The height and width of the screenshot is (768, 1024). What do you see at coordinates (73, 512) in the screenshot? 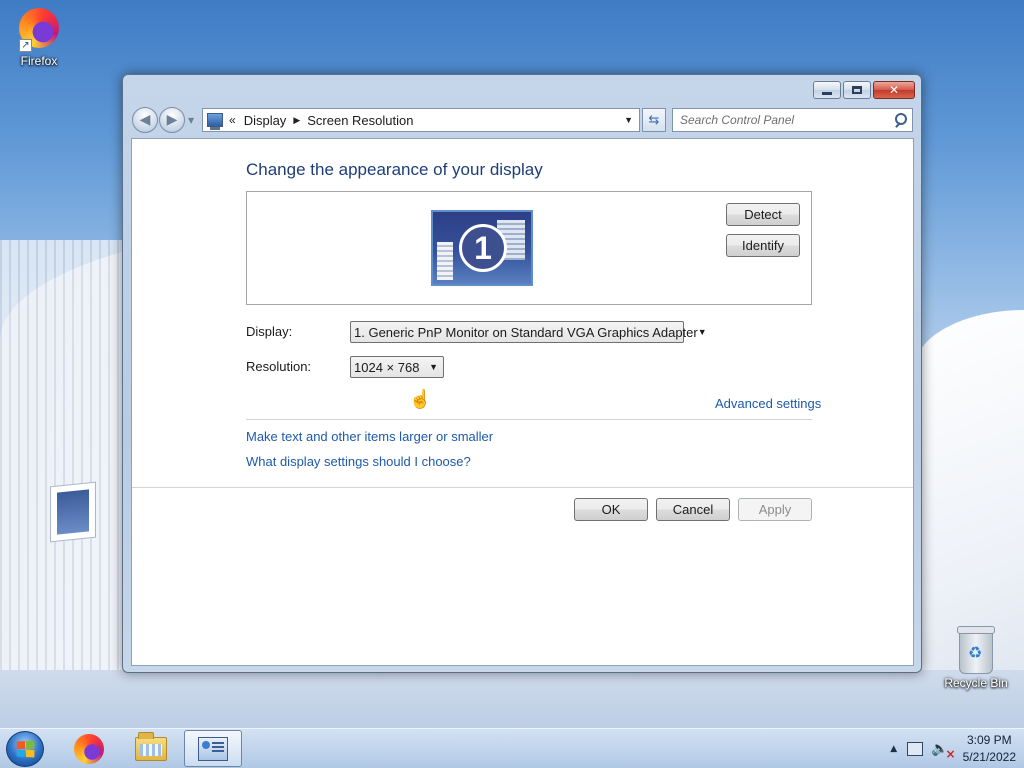
I see `wallpaper-window` at bounding box center [73, 512].